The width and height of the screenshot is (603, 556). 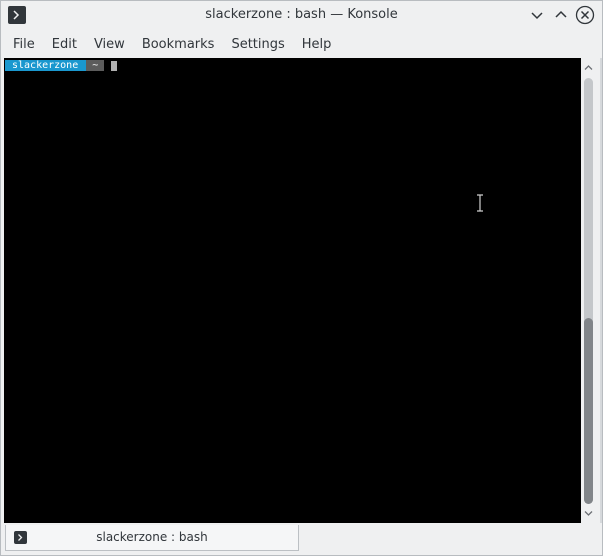 What do you see at coordinates (46, 65) in the screenshot?
I see `prompt-user: slackerzone` at bounding box center [46, 65].